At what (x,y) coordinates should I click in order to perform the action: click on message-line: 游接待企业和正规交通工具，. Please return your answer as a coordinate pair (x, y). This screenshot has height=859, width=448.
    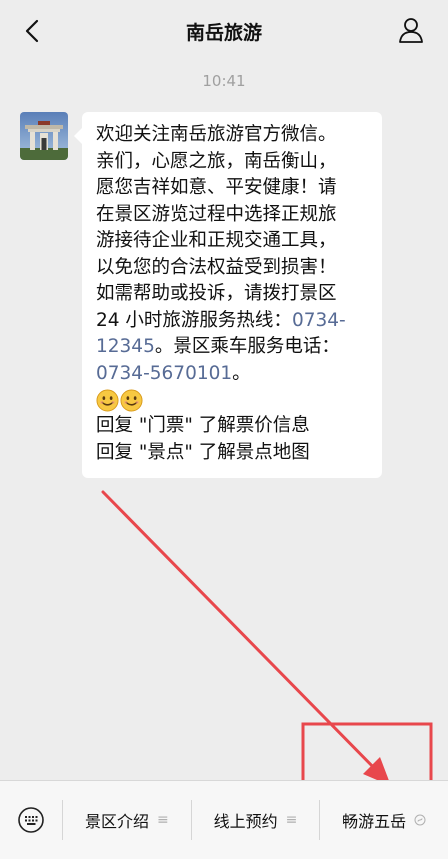
    Looking at the image, I should click on (216, 240).